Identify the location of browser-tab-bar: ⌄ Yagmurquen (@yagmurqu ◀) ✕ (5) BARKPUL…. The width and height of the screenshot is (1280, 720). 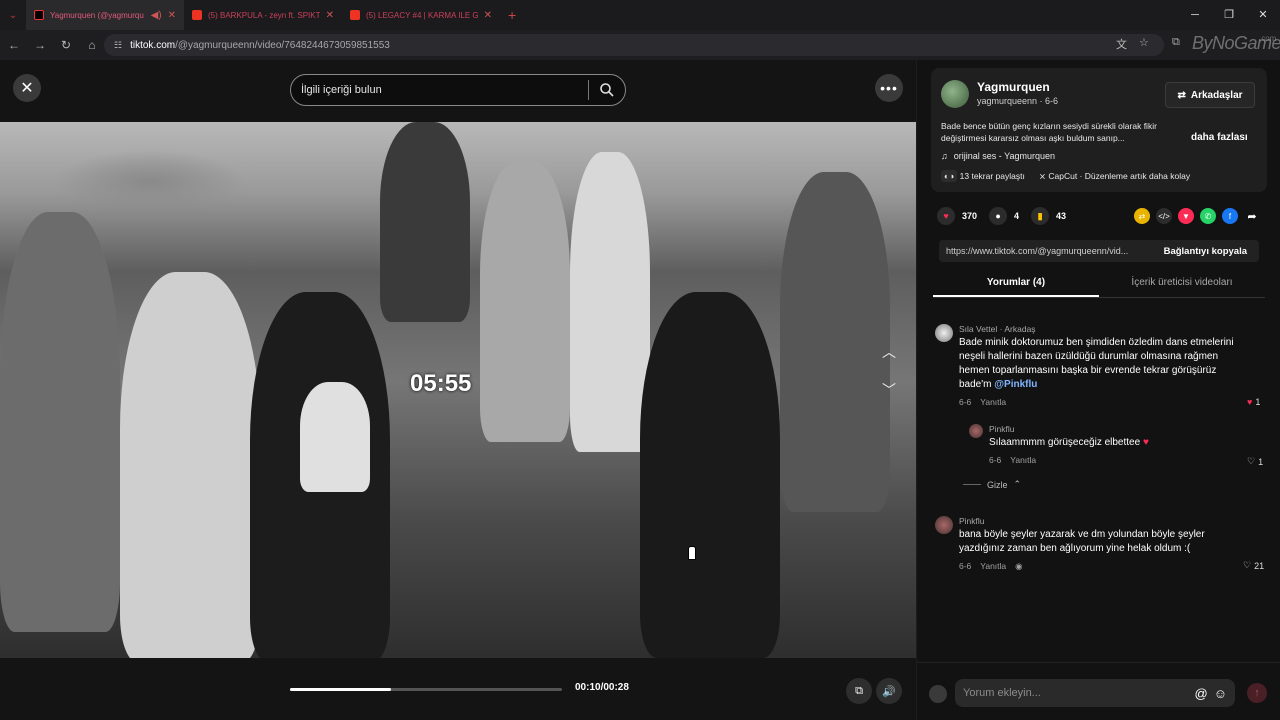
(640, 15).